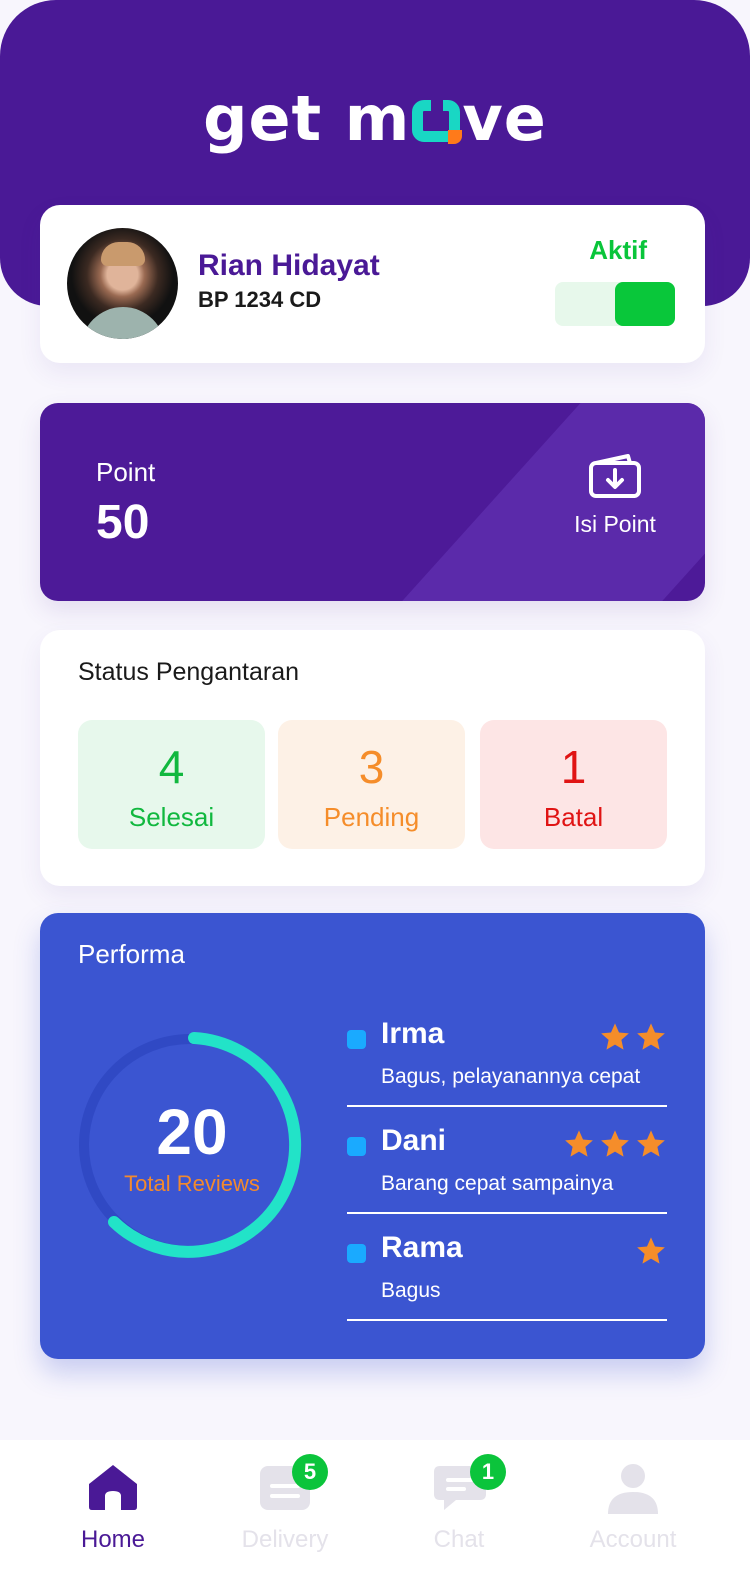 Image resolution: width=750 pixels, height=1580 pixels. What do you see at coordinates (615, 503) in the screenshot?
I see `topup-point-button: Isi Point` at bounding box center [615, 503].